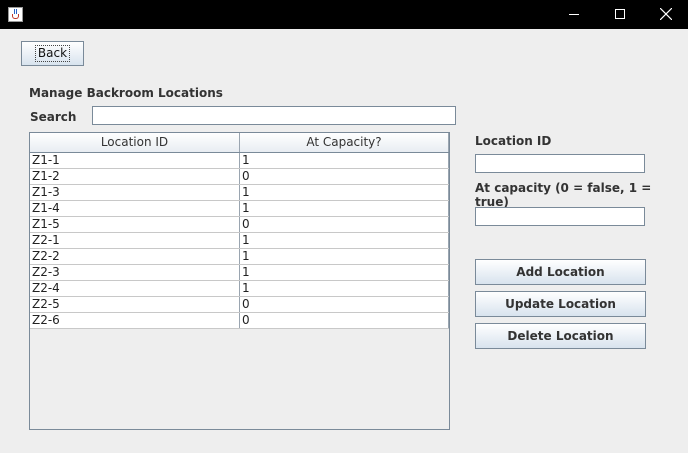  I want to click on column-header-location-id: Location ID, so click(135, 142).